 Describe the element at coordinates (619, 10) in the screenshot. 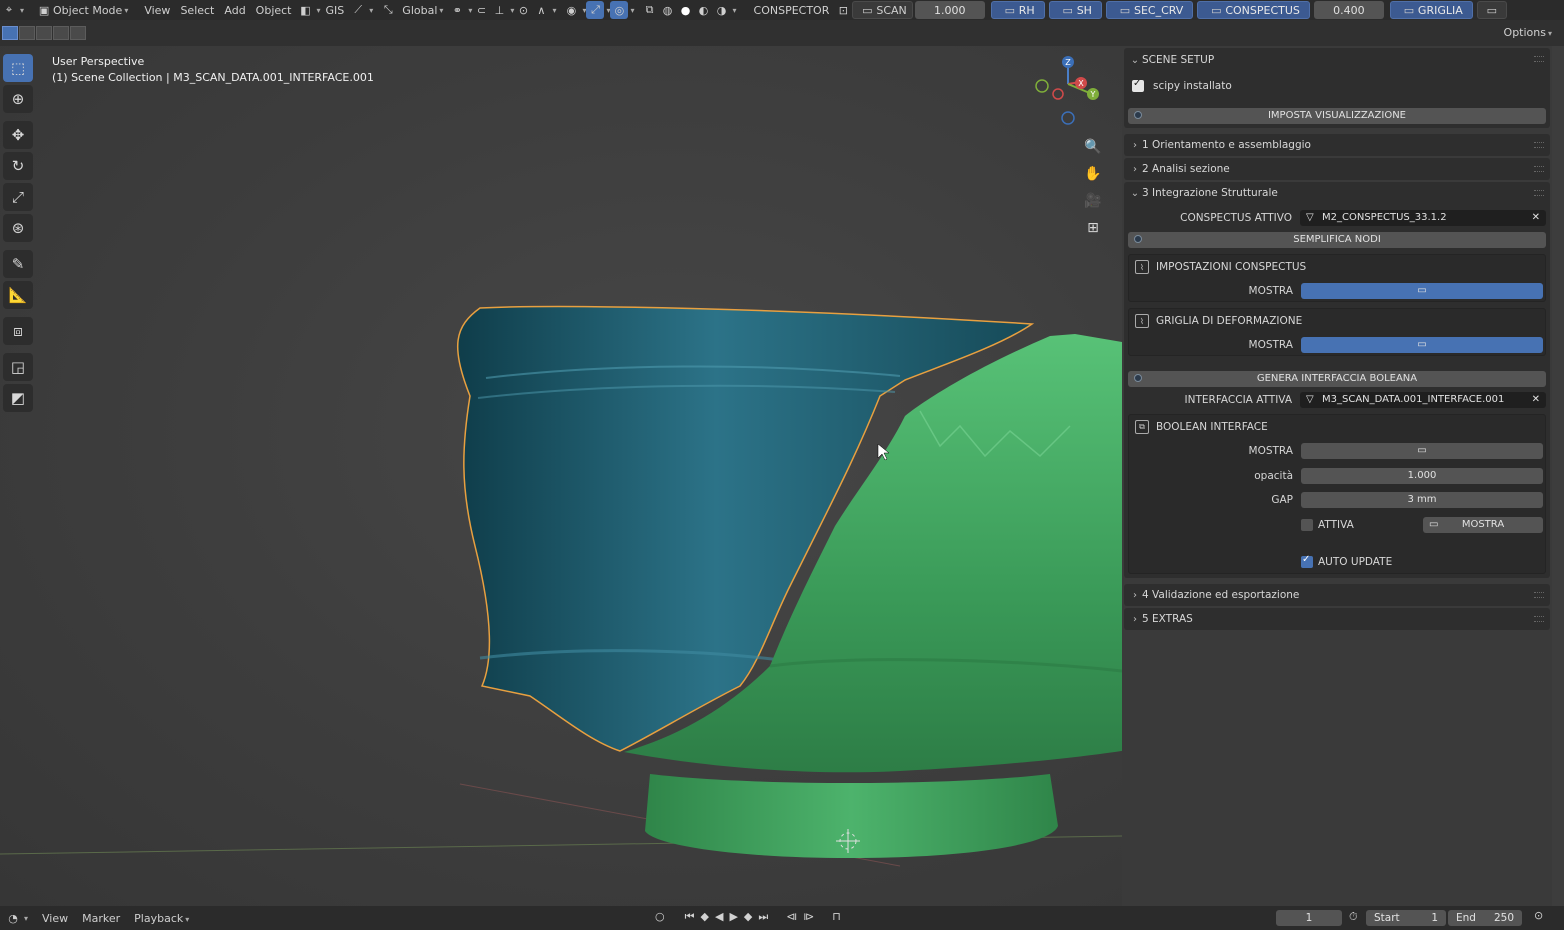

I see `overlay-icon: ◎` at that location.